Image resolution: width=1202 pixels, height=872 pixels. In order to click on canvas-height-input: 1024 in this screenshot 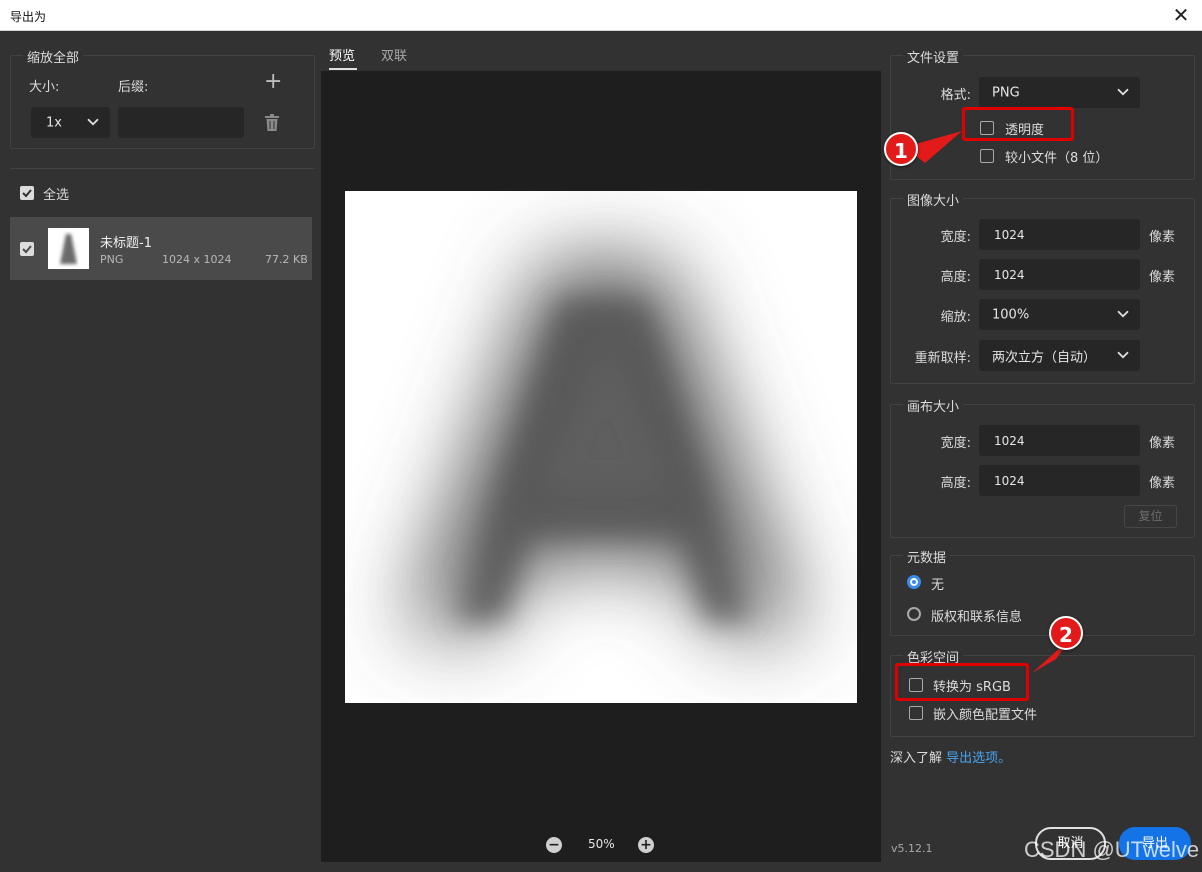, I will do `click(1059, 480)`.